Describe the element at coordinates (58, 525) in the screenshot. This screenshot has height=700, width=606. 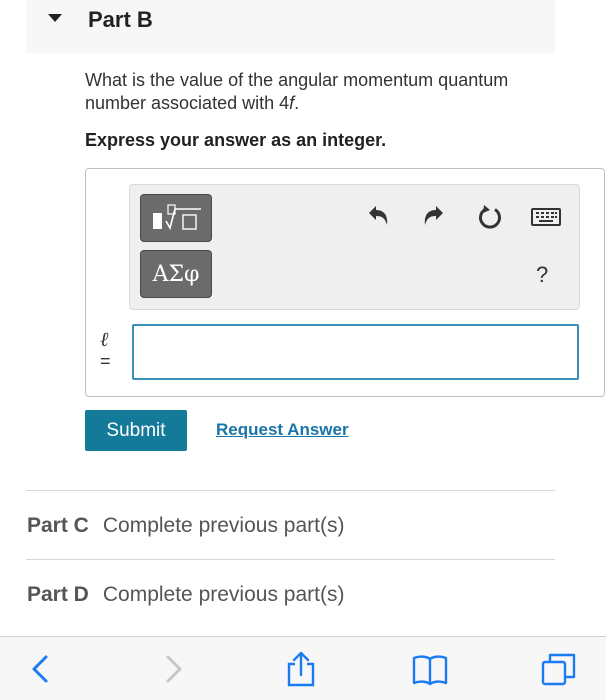
I see `part-c-name: Part C` at that location.